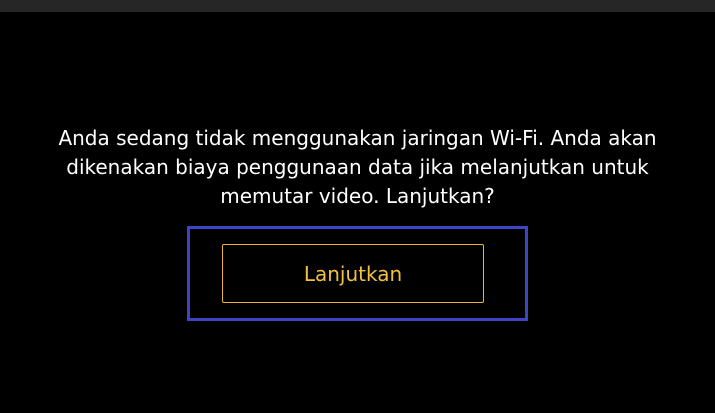 Image resolution: width=715 pixels, height=413 pixels. Describe the element at coordinates (353, 273) in the screenshot. I see `continue-button: Lanjutkan` at that location.